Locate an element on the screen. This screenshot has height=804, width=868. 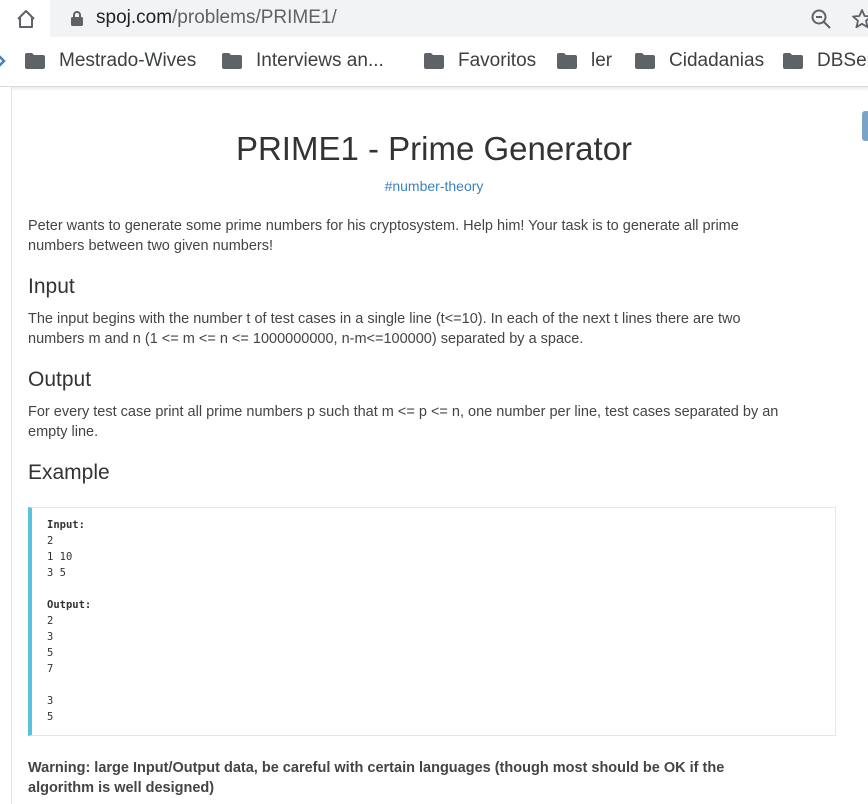
problem-tag-link: #number-theory is located at coordinates (434, 186).